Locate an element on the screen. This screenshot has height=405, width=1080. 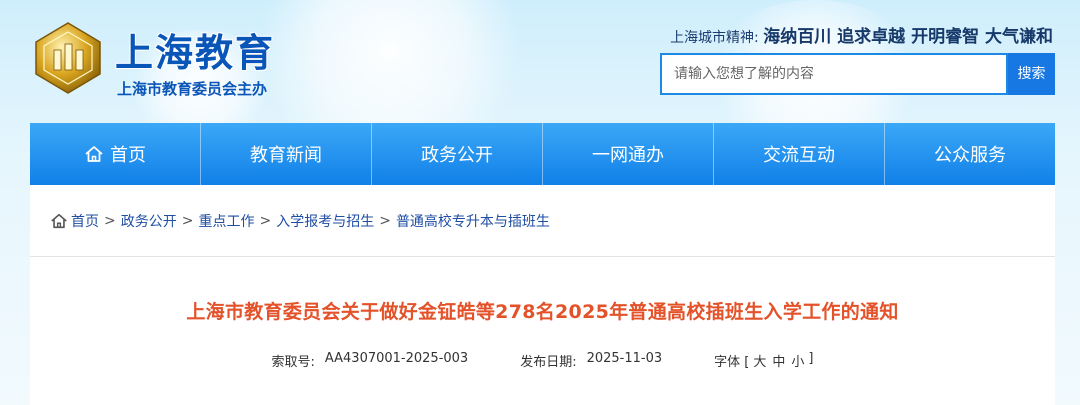
nav-label: 交流互动 is located at coordinates (799, 155).